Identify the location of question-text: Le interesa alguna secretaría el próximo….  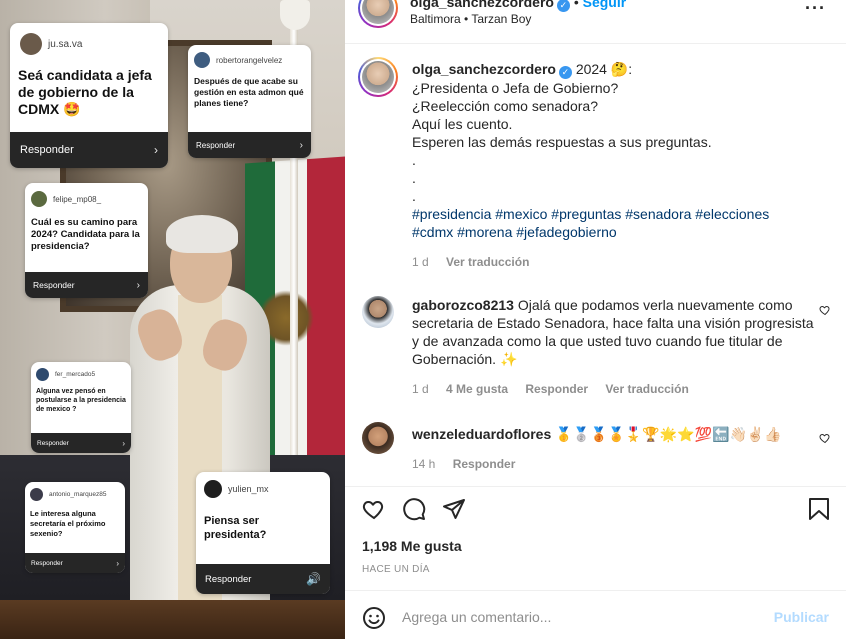
(68, 523).